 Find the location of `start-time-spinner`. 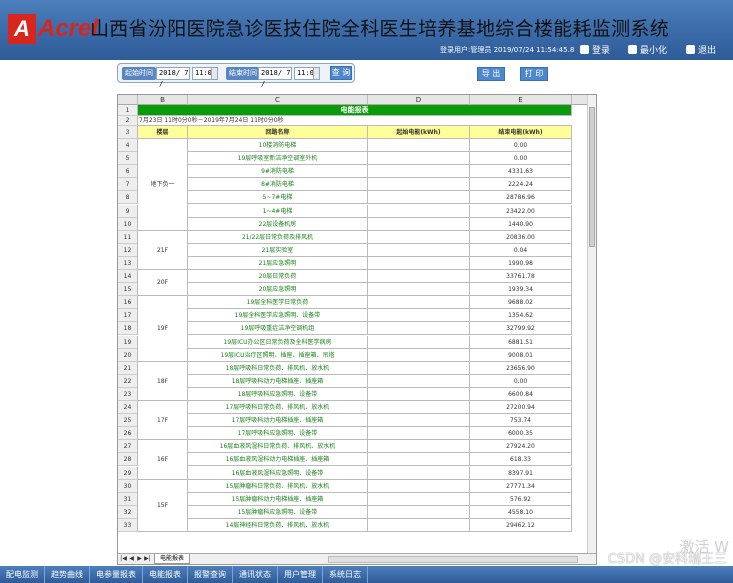

start-time-spinner is located at coordinates (214, 73).